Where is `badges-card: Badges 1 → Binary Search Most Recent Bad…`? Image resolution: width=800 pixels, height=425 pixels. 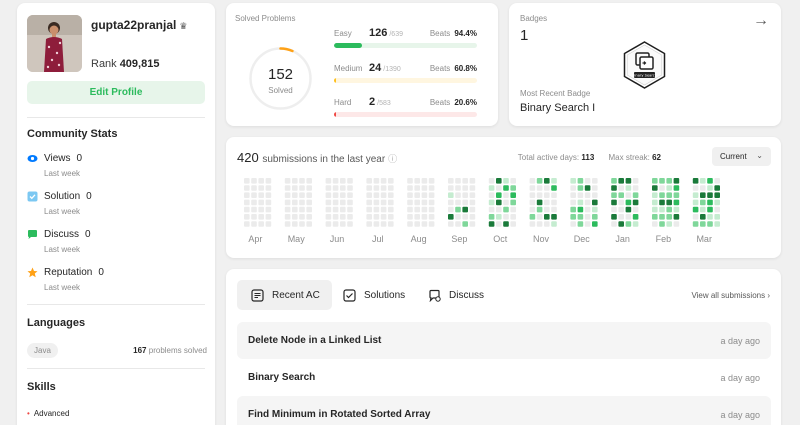 badges-card: Badges 1 → Binary Search Most Recent Bad… is located at coordinates (645, 64).